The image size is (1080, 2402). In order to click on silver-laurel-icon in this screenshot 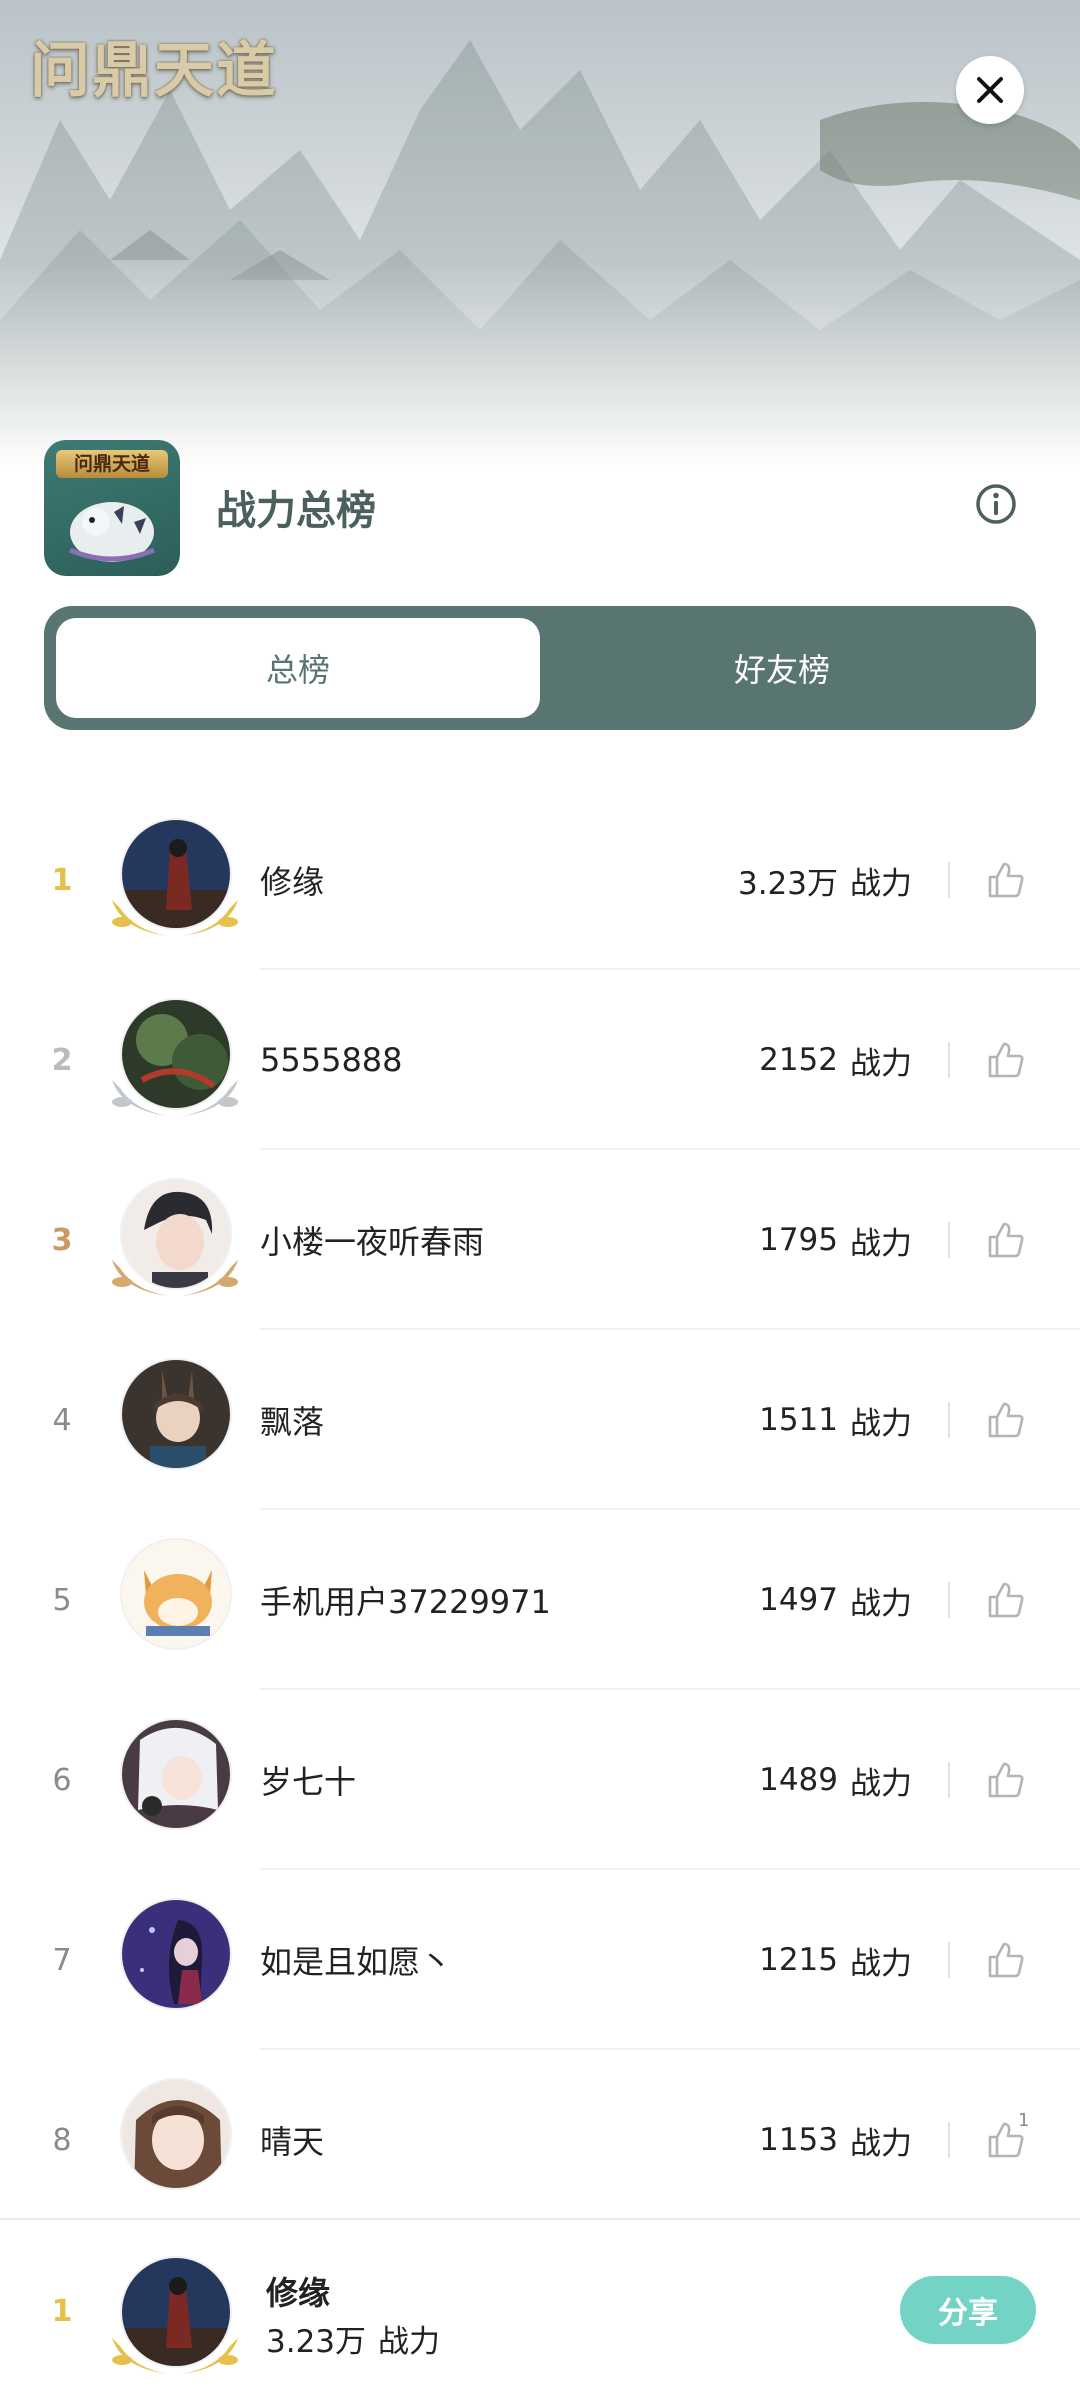, I will do `click(175, 1098)`.